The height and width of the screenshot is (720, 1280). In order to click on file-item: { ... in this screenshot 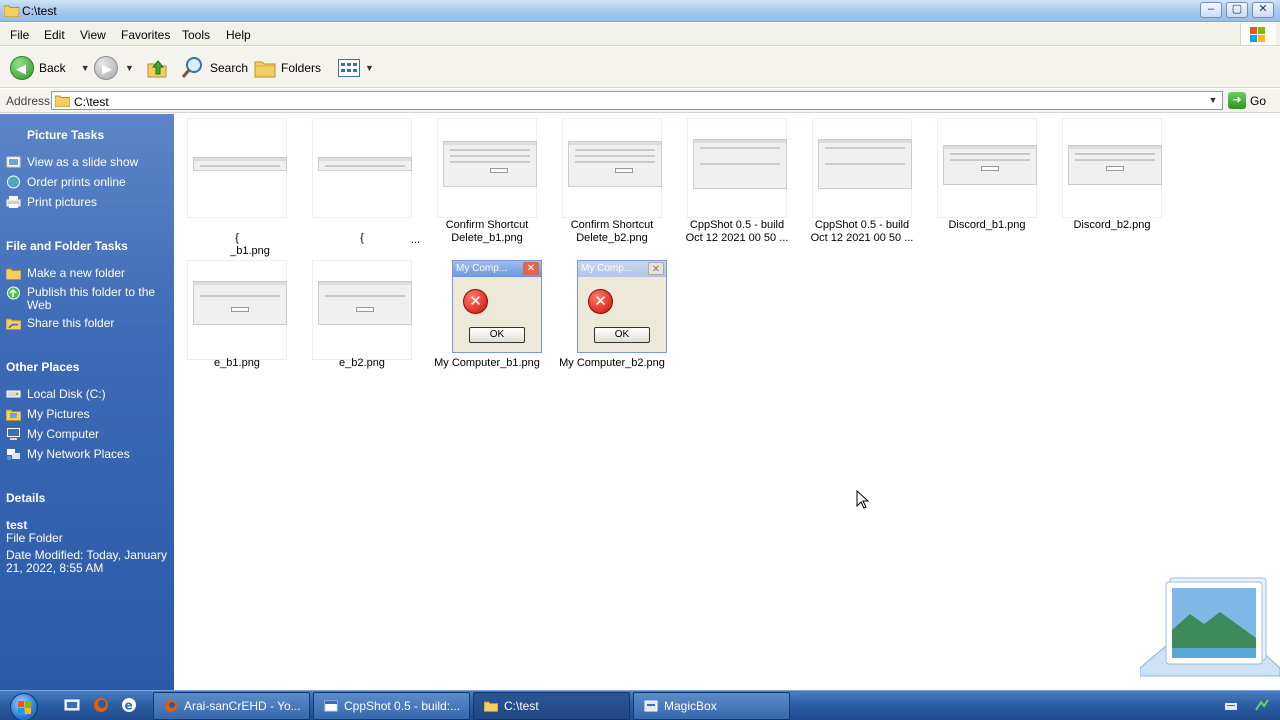, I will do `click(362, 188)`.